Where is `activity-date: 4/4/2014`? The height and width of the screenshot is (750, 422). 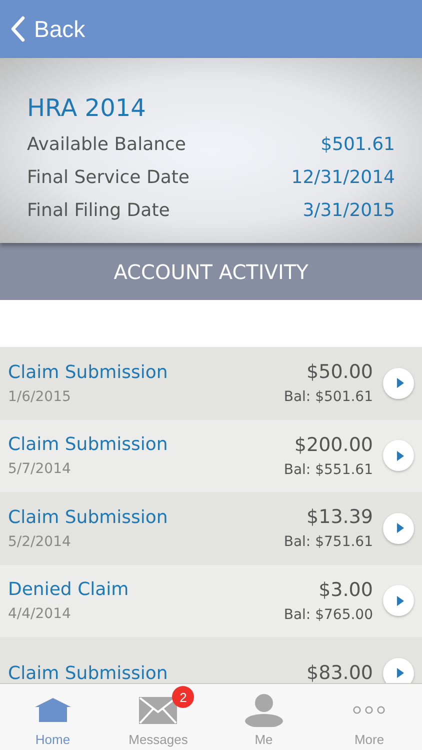
activity-date: 4/4/2014 is located at coordinates (40, 614).